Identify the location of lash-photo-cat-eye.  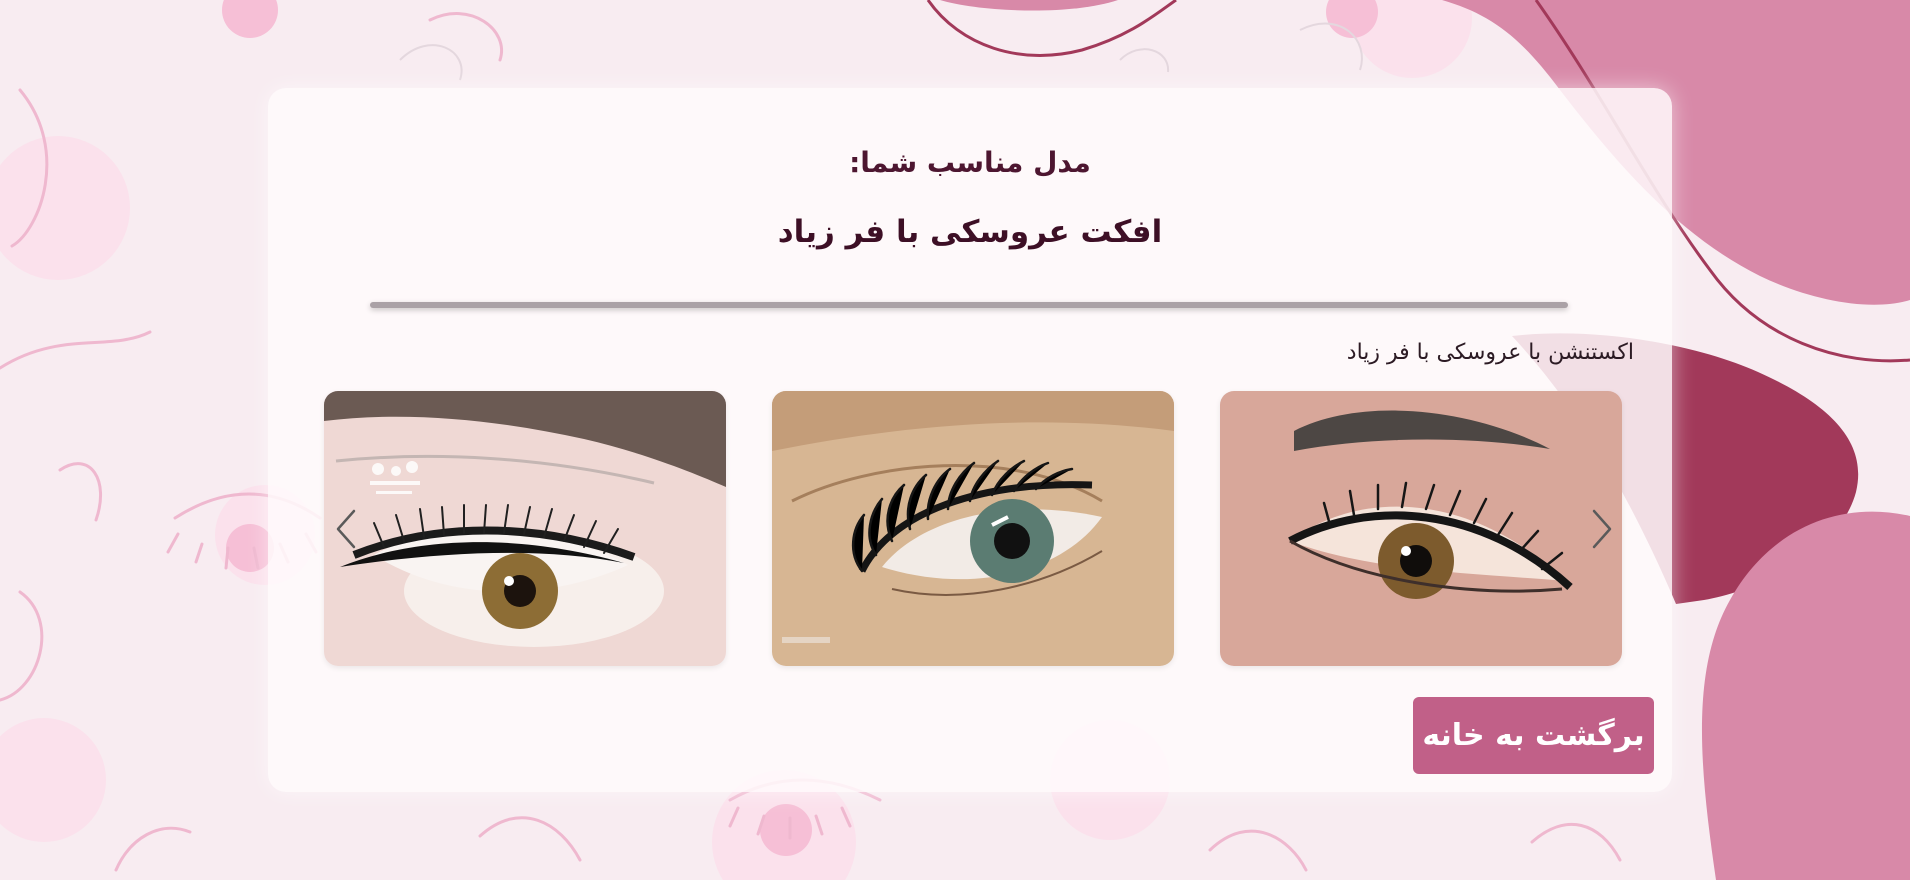
(1421, 528).